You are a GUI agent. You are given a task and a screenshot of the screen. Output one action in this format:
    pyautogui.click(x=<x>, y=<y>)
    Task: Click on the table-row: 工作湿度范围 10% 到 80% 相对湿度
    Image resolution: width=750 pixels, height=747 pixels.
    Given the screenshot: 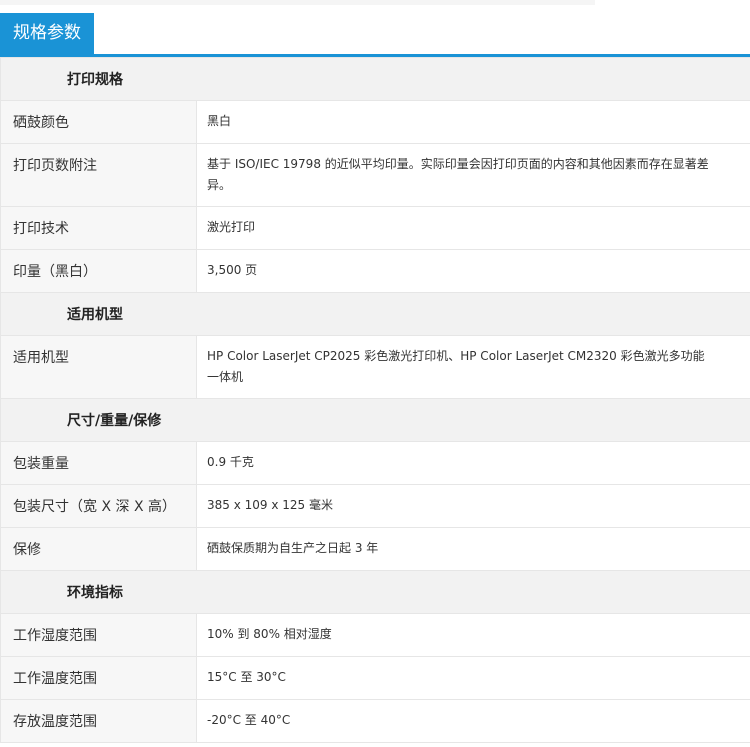 What is the action you would take?
    pyautogui.click(x=375, y=635)
    